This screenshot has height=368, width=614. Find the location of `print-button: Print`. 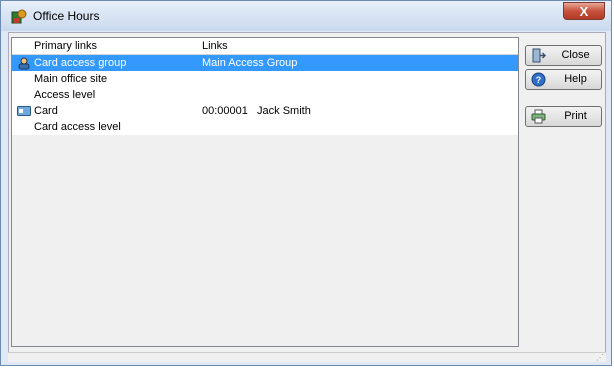

print-button: Print is located at coordinates (563, 116).